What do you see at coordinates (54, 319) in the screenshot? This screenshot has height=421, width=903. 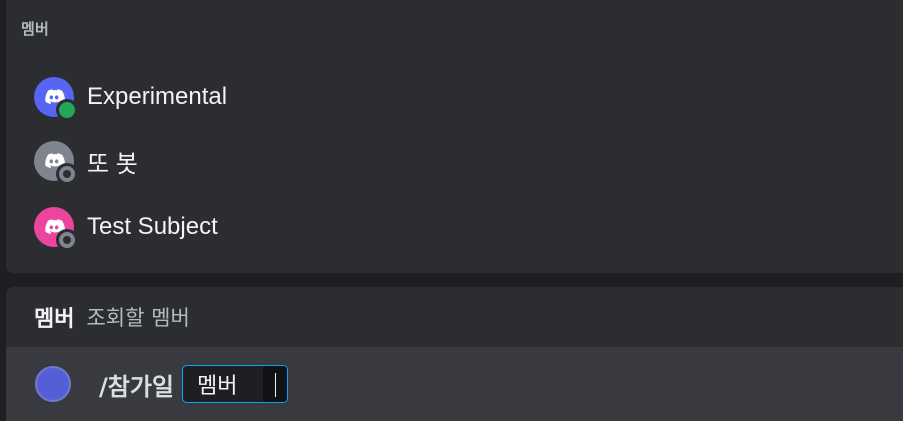 I see `option-name: 멤버` at bounding box center [54, 319].